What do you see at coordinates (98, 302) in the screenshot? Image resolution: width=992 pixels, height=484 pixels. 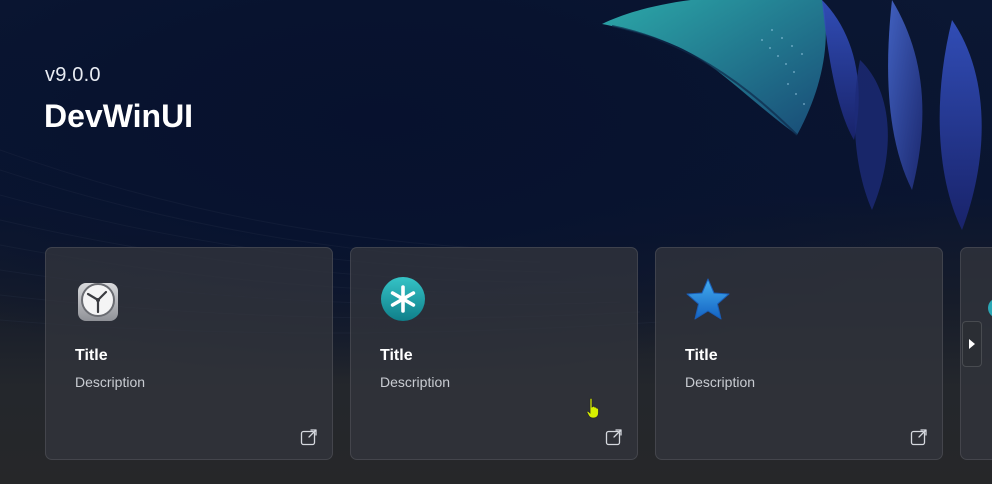 I see `clock-icon` at bounding box center [98, 302].